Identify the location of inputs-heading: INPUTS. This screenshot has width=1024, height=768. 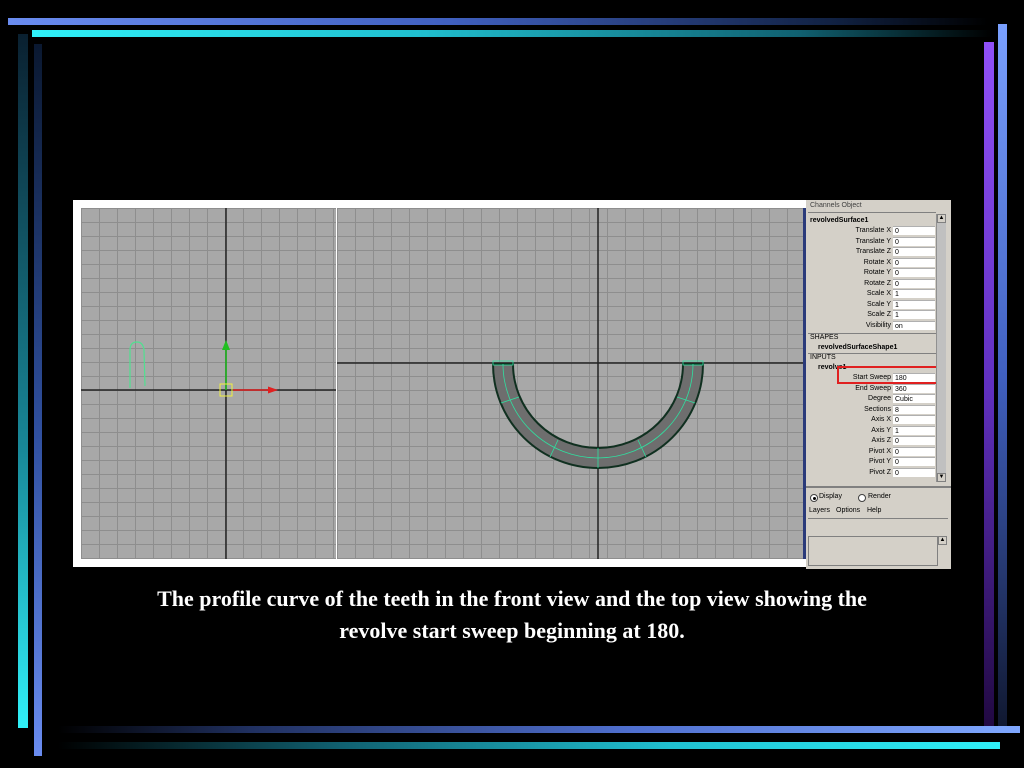
(823, 357).